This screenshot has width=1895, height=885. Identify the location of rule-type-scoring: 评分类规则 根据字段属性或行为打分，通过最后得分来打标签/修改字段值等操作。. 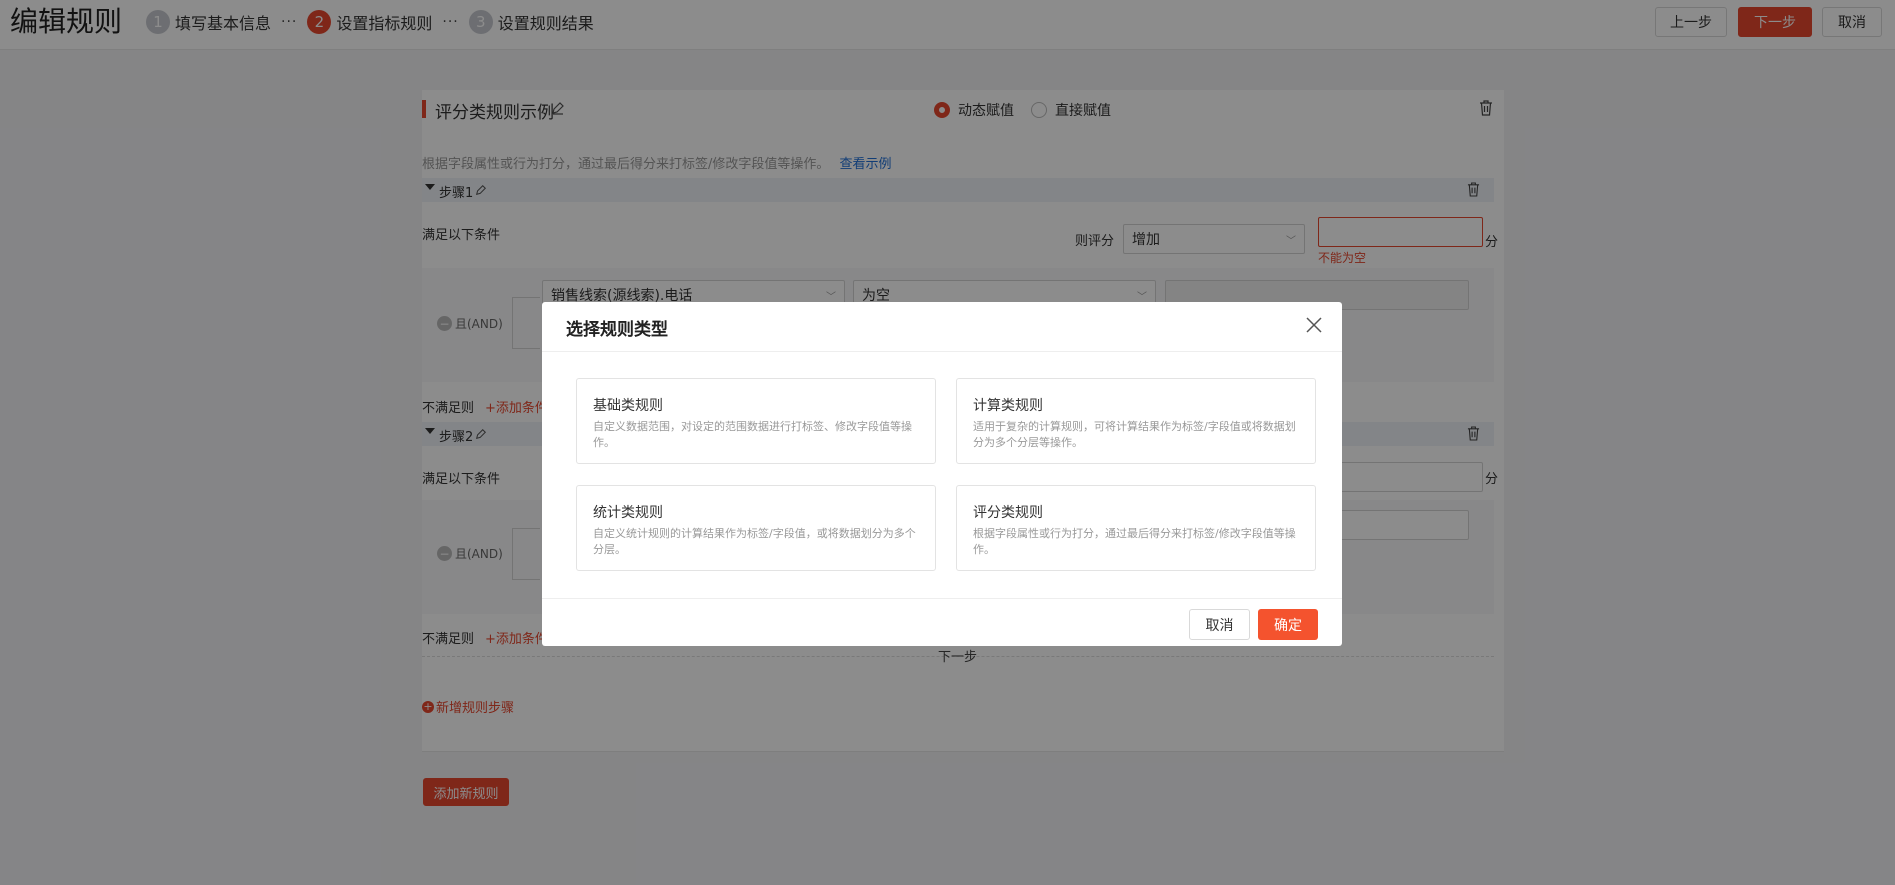
(1136, 528).